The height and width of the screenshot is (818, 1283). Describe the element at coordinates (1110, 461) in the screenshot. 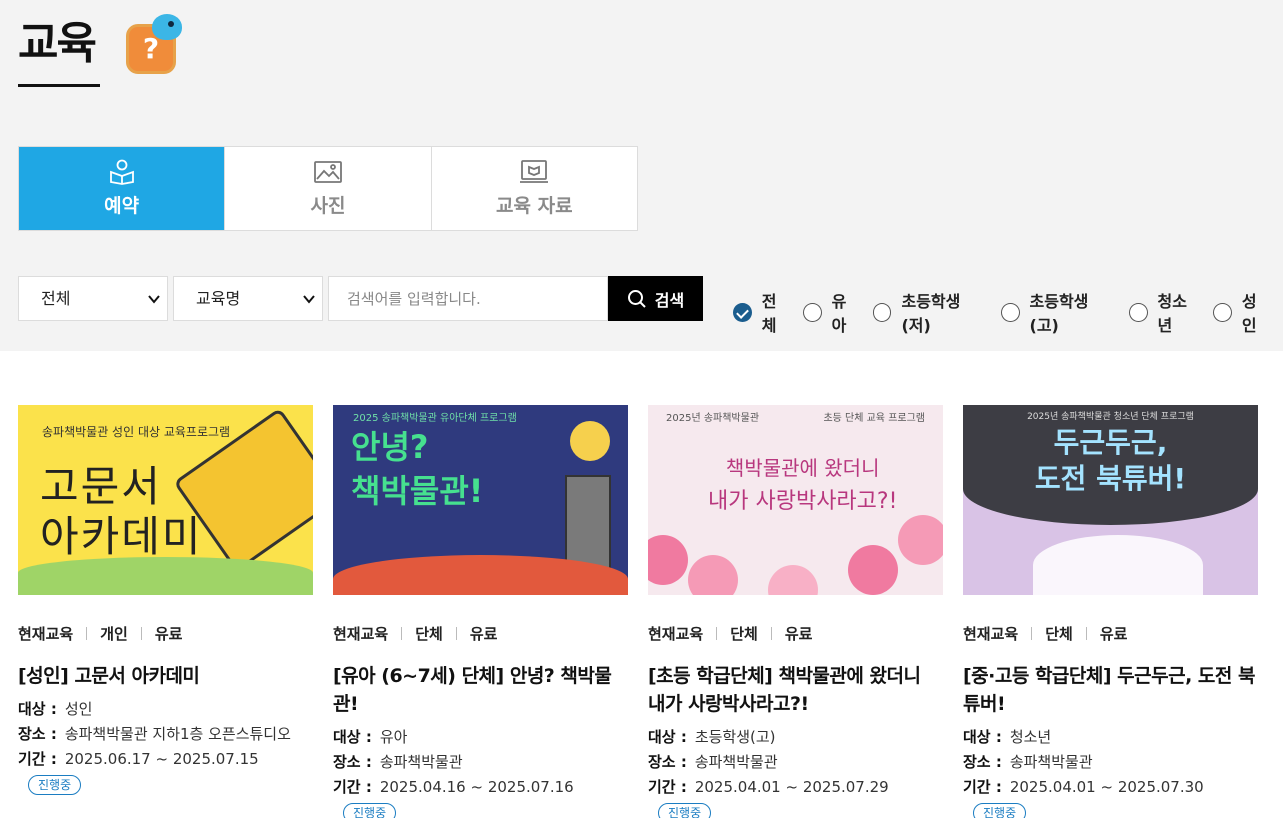

I see `thumbnail-headline: 두근두근, 도전 북튜버!` at that location.